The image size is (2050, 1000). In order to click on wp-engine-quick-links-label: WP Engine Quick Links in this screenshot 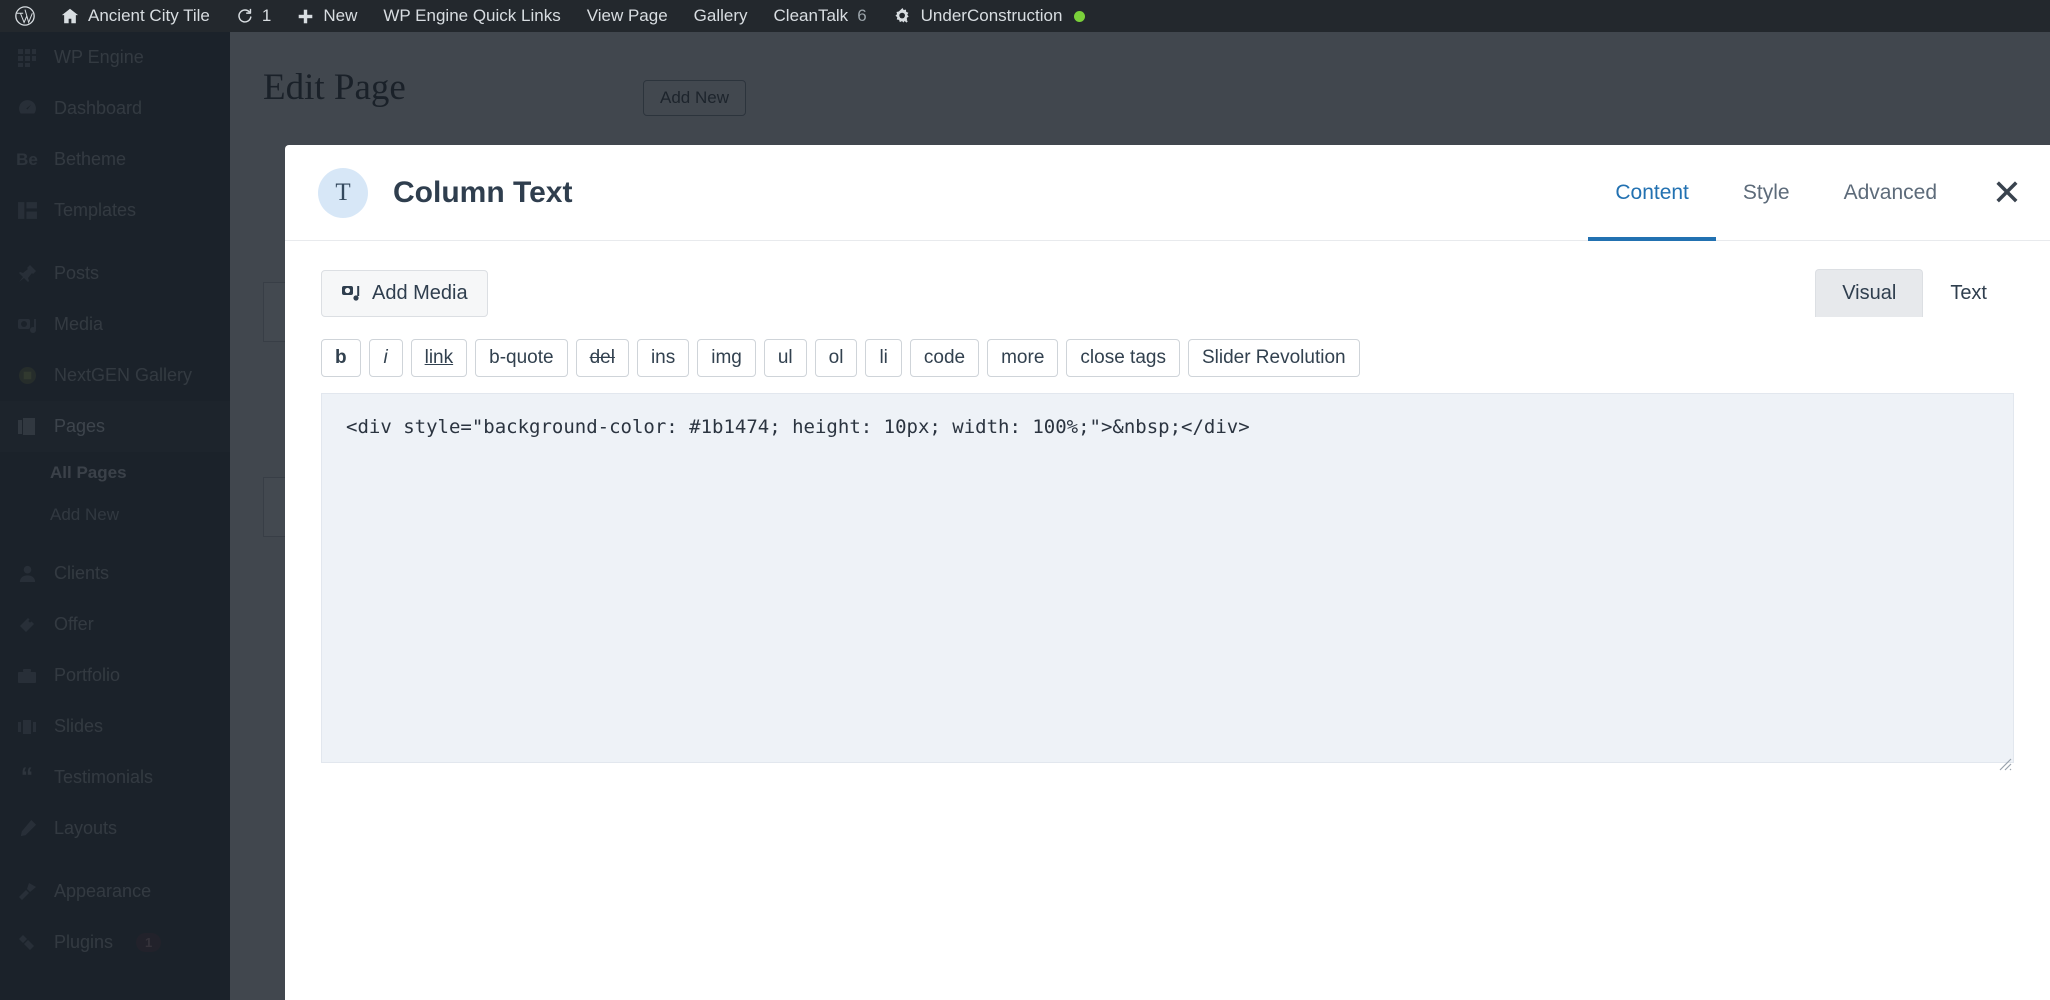, I will do `click(472, 15)`.